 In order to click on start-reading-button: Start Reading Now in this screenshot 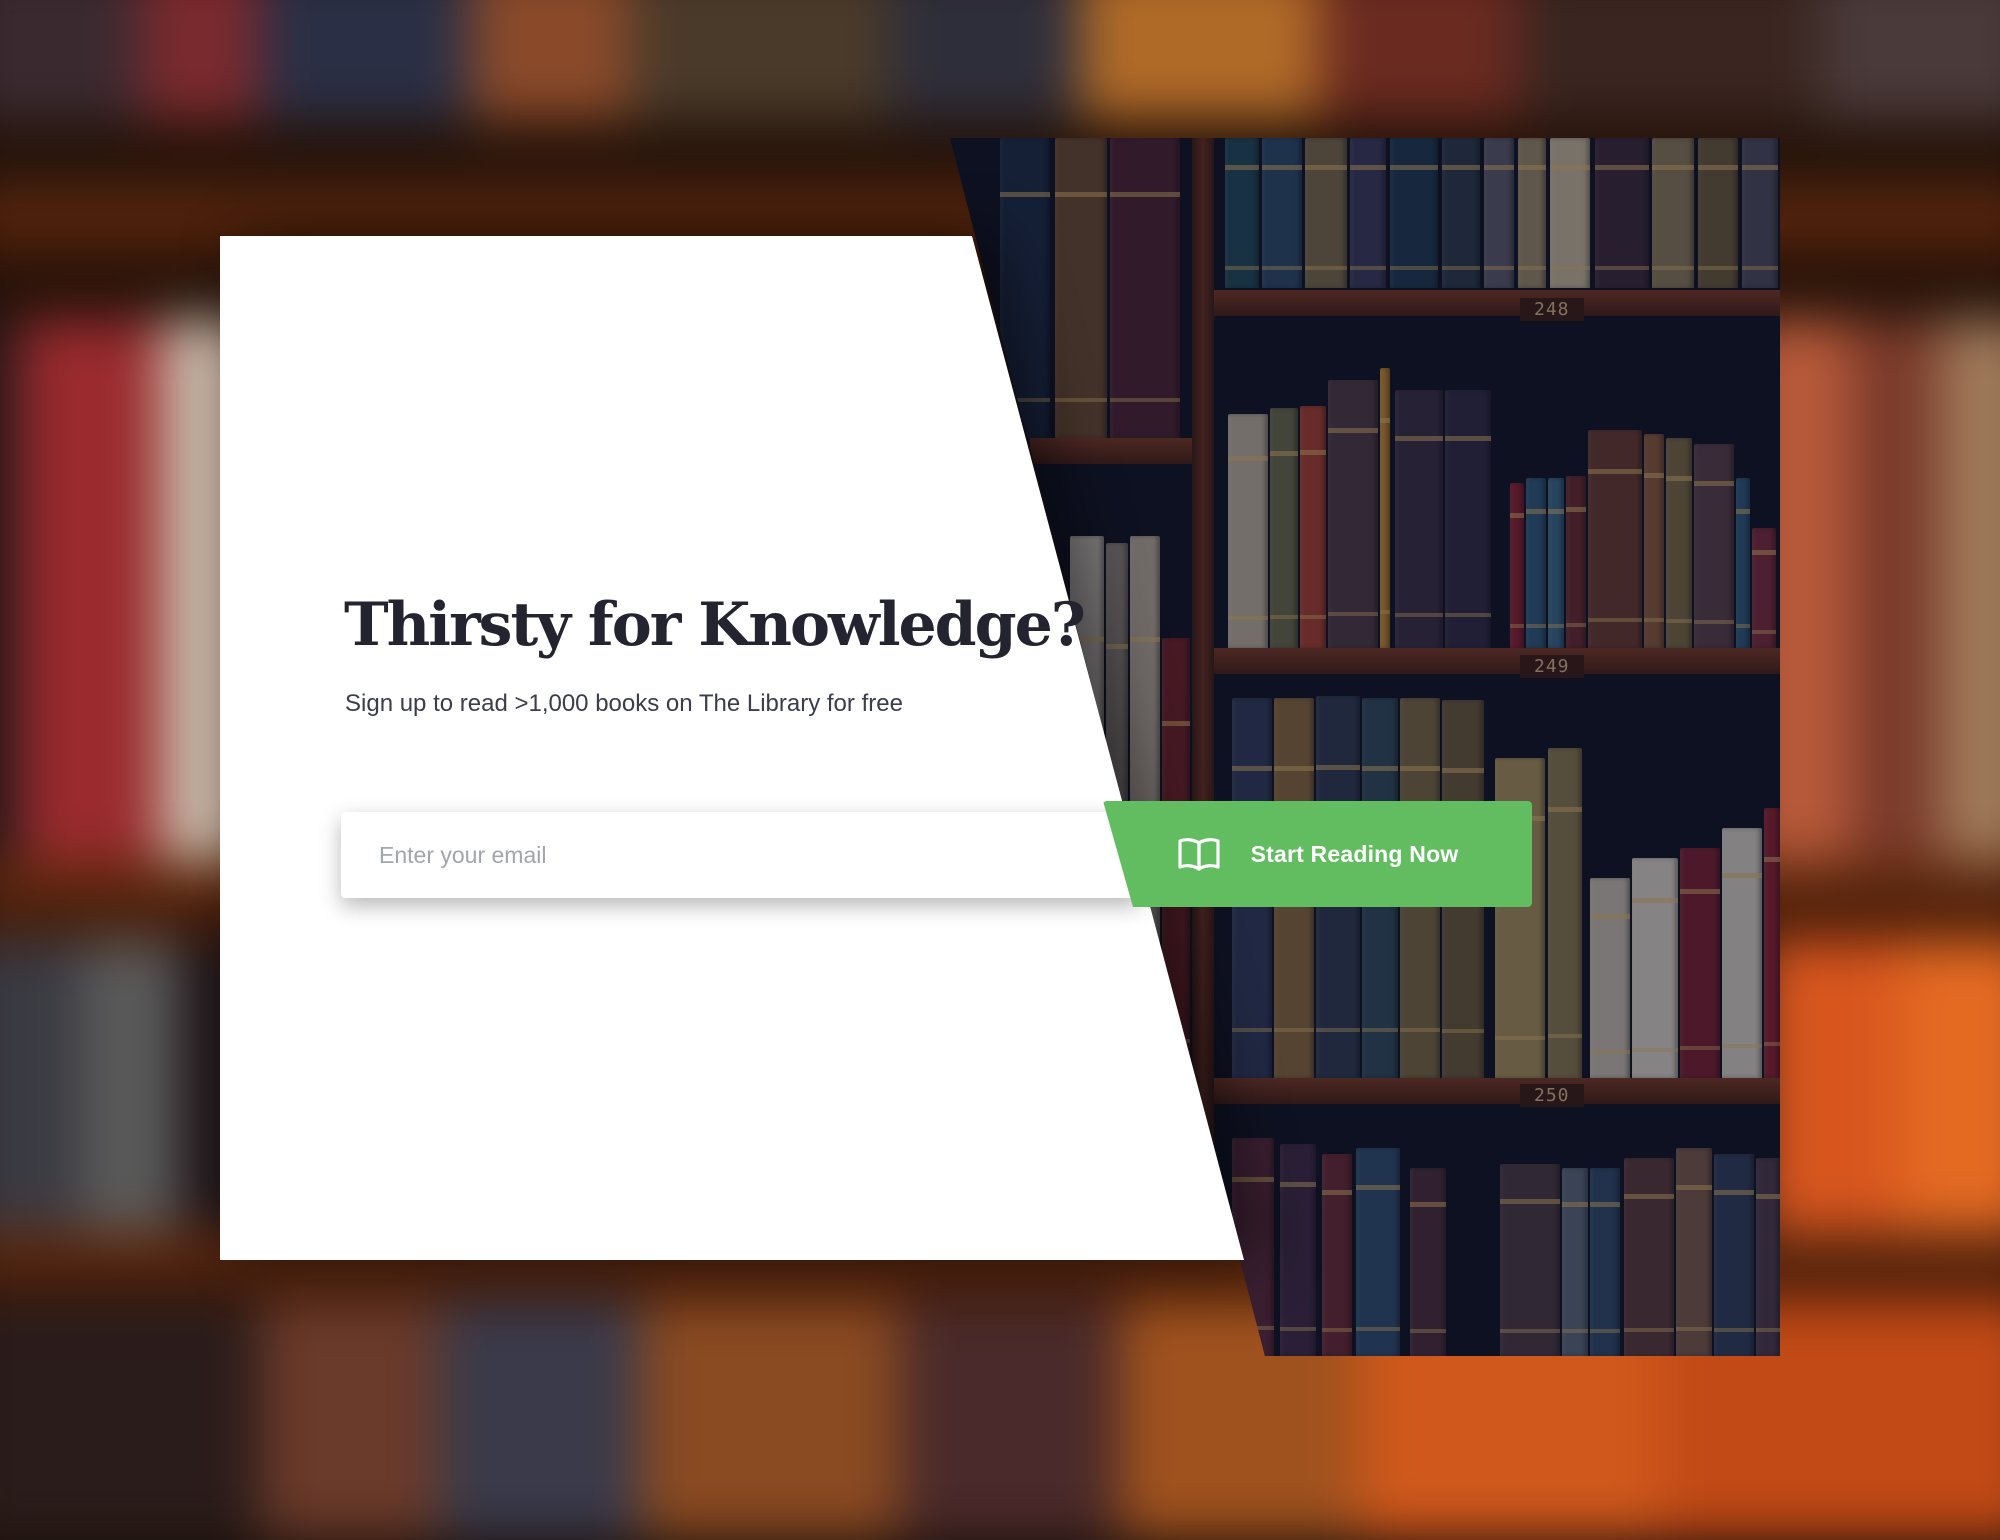, I will do `click(1317, 854)`.